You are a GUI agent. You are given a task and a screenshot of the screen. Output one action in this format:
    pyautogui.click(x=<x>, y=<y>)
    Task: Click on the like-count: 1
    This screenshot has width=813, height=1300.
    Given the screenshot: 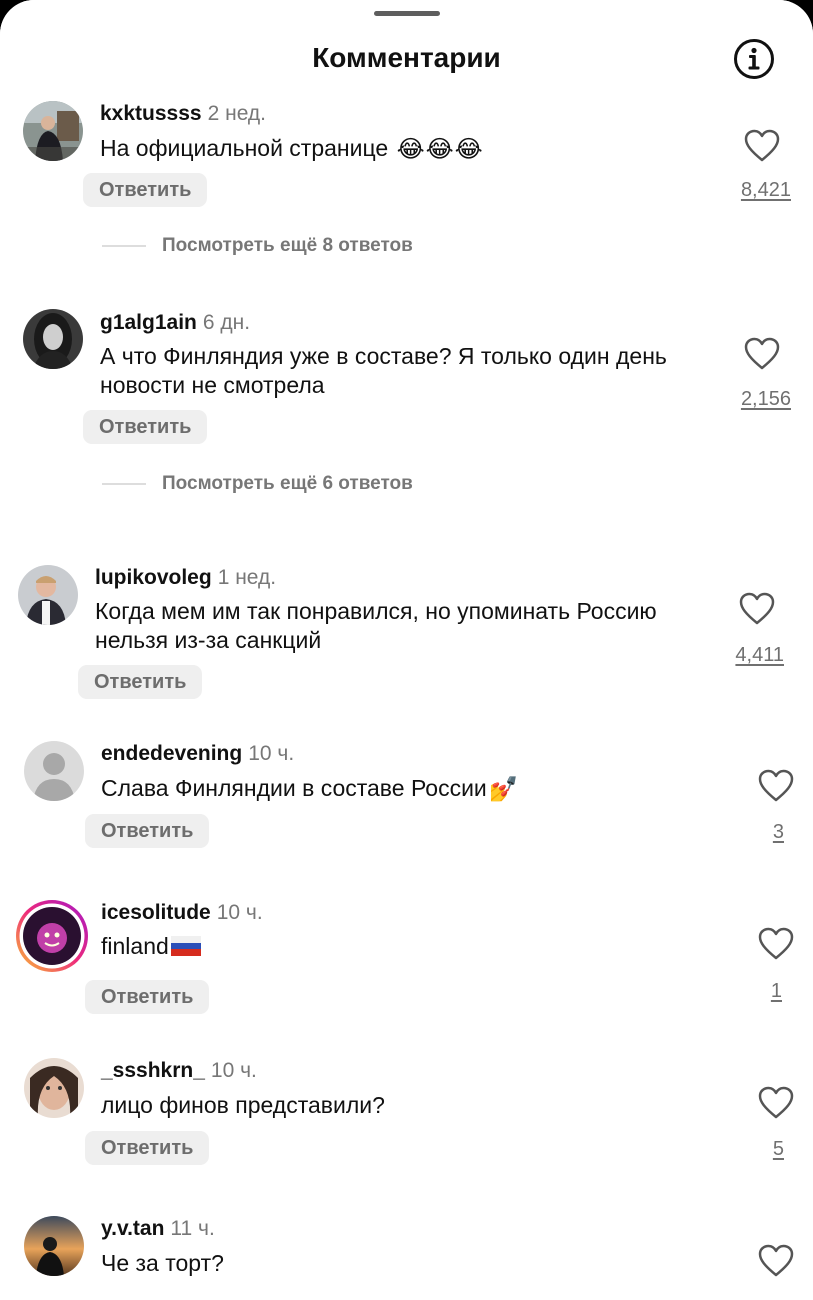 What is the action you would take?
    pyautogui.click(x=742, y=991)
    